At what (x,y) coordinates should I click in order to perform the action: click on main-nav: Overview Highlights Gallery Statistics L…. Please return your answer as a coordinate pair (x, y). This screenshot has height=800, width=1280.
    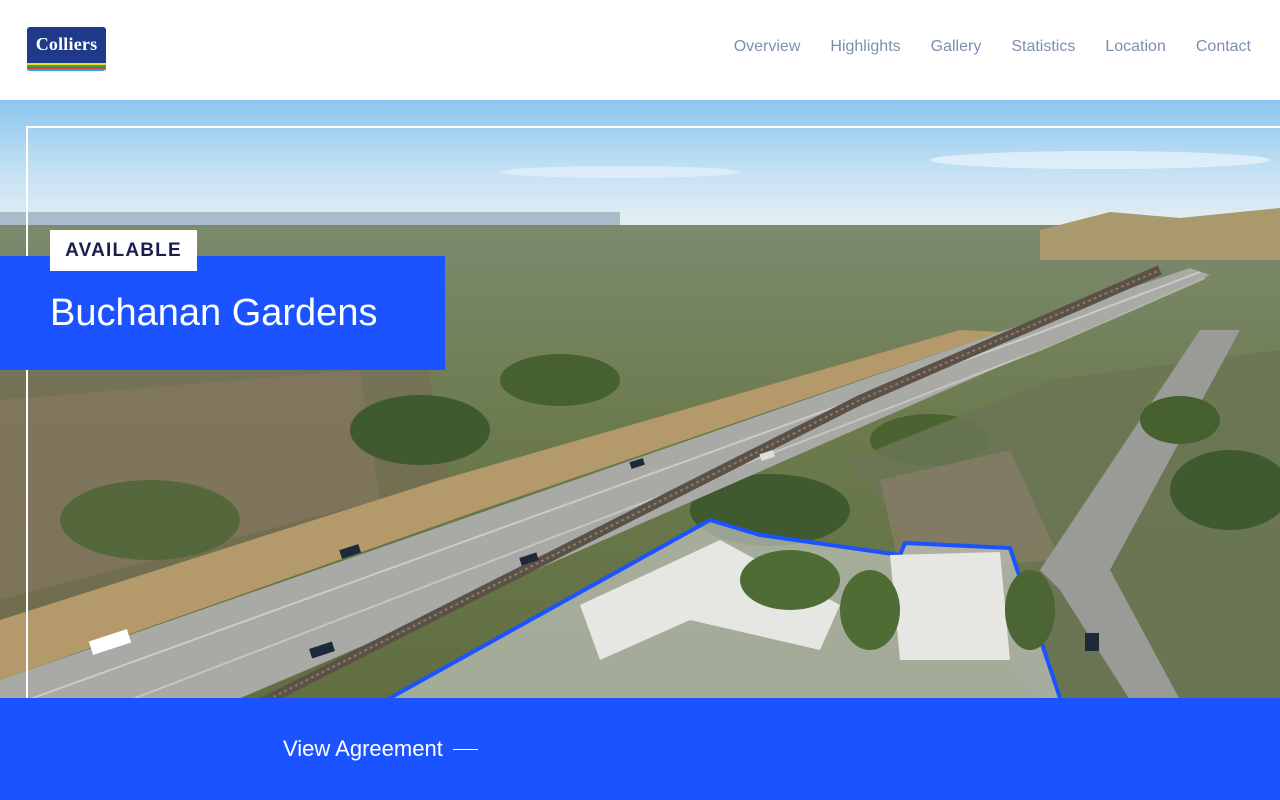
    Looking at the image, I should click on (992, 47).